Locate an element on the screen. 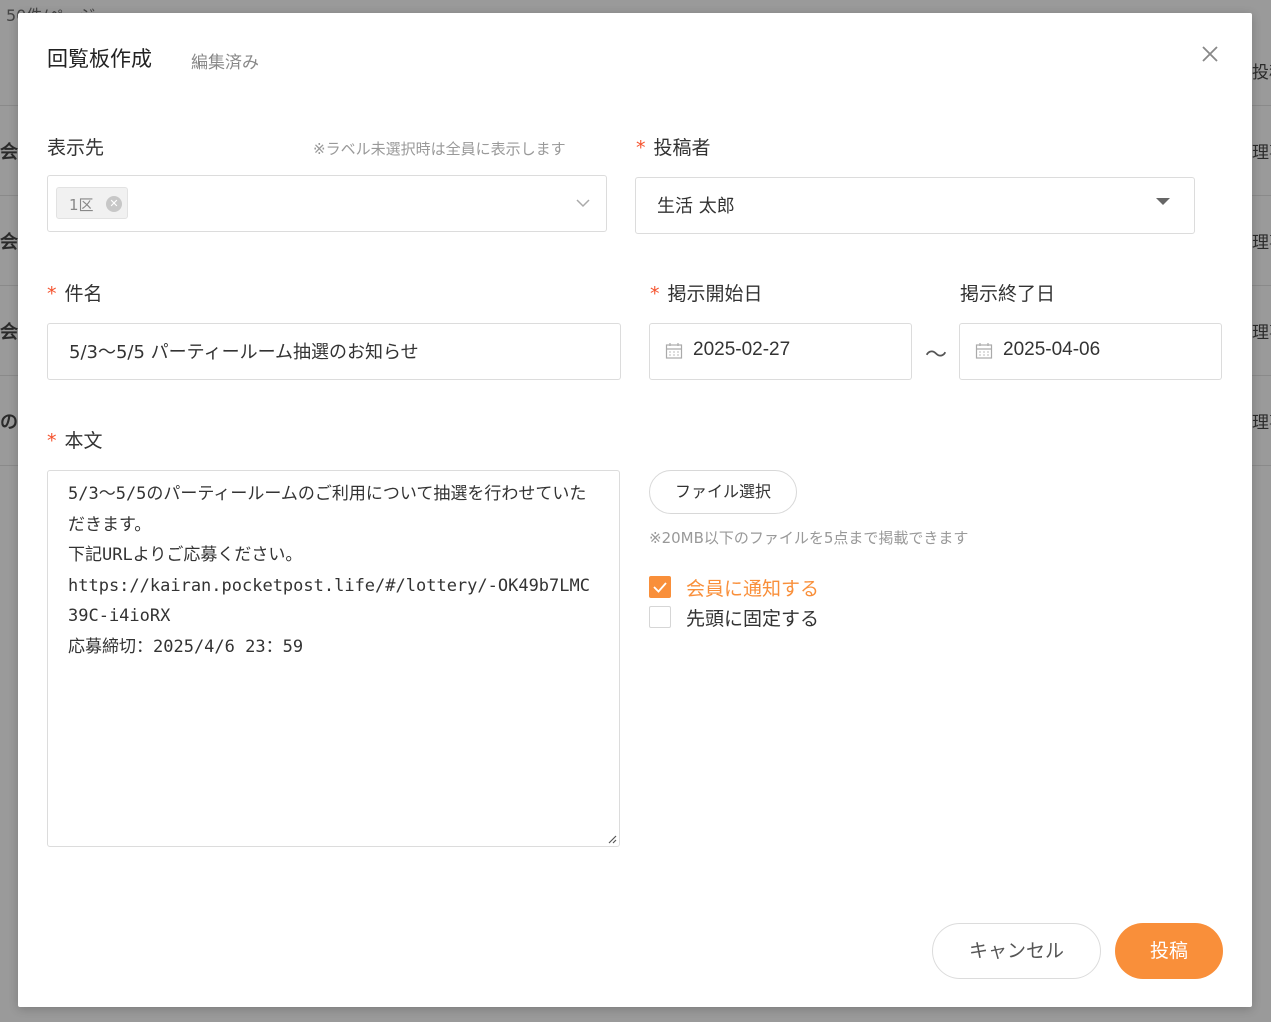 The height and width of the screenshot is (1022, 1271). display-target-label: 表示先 is located at coordinates (76, 148).